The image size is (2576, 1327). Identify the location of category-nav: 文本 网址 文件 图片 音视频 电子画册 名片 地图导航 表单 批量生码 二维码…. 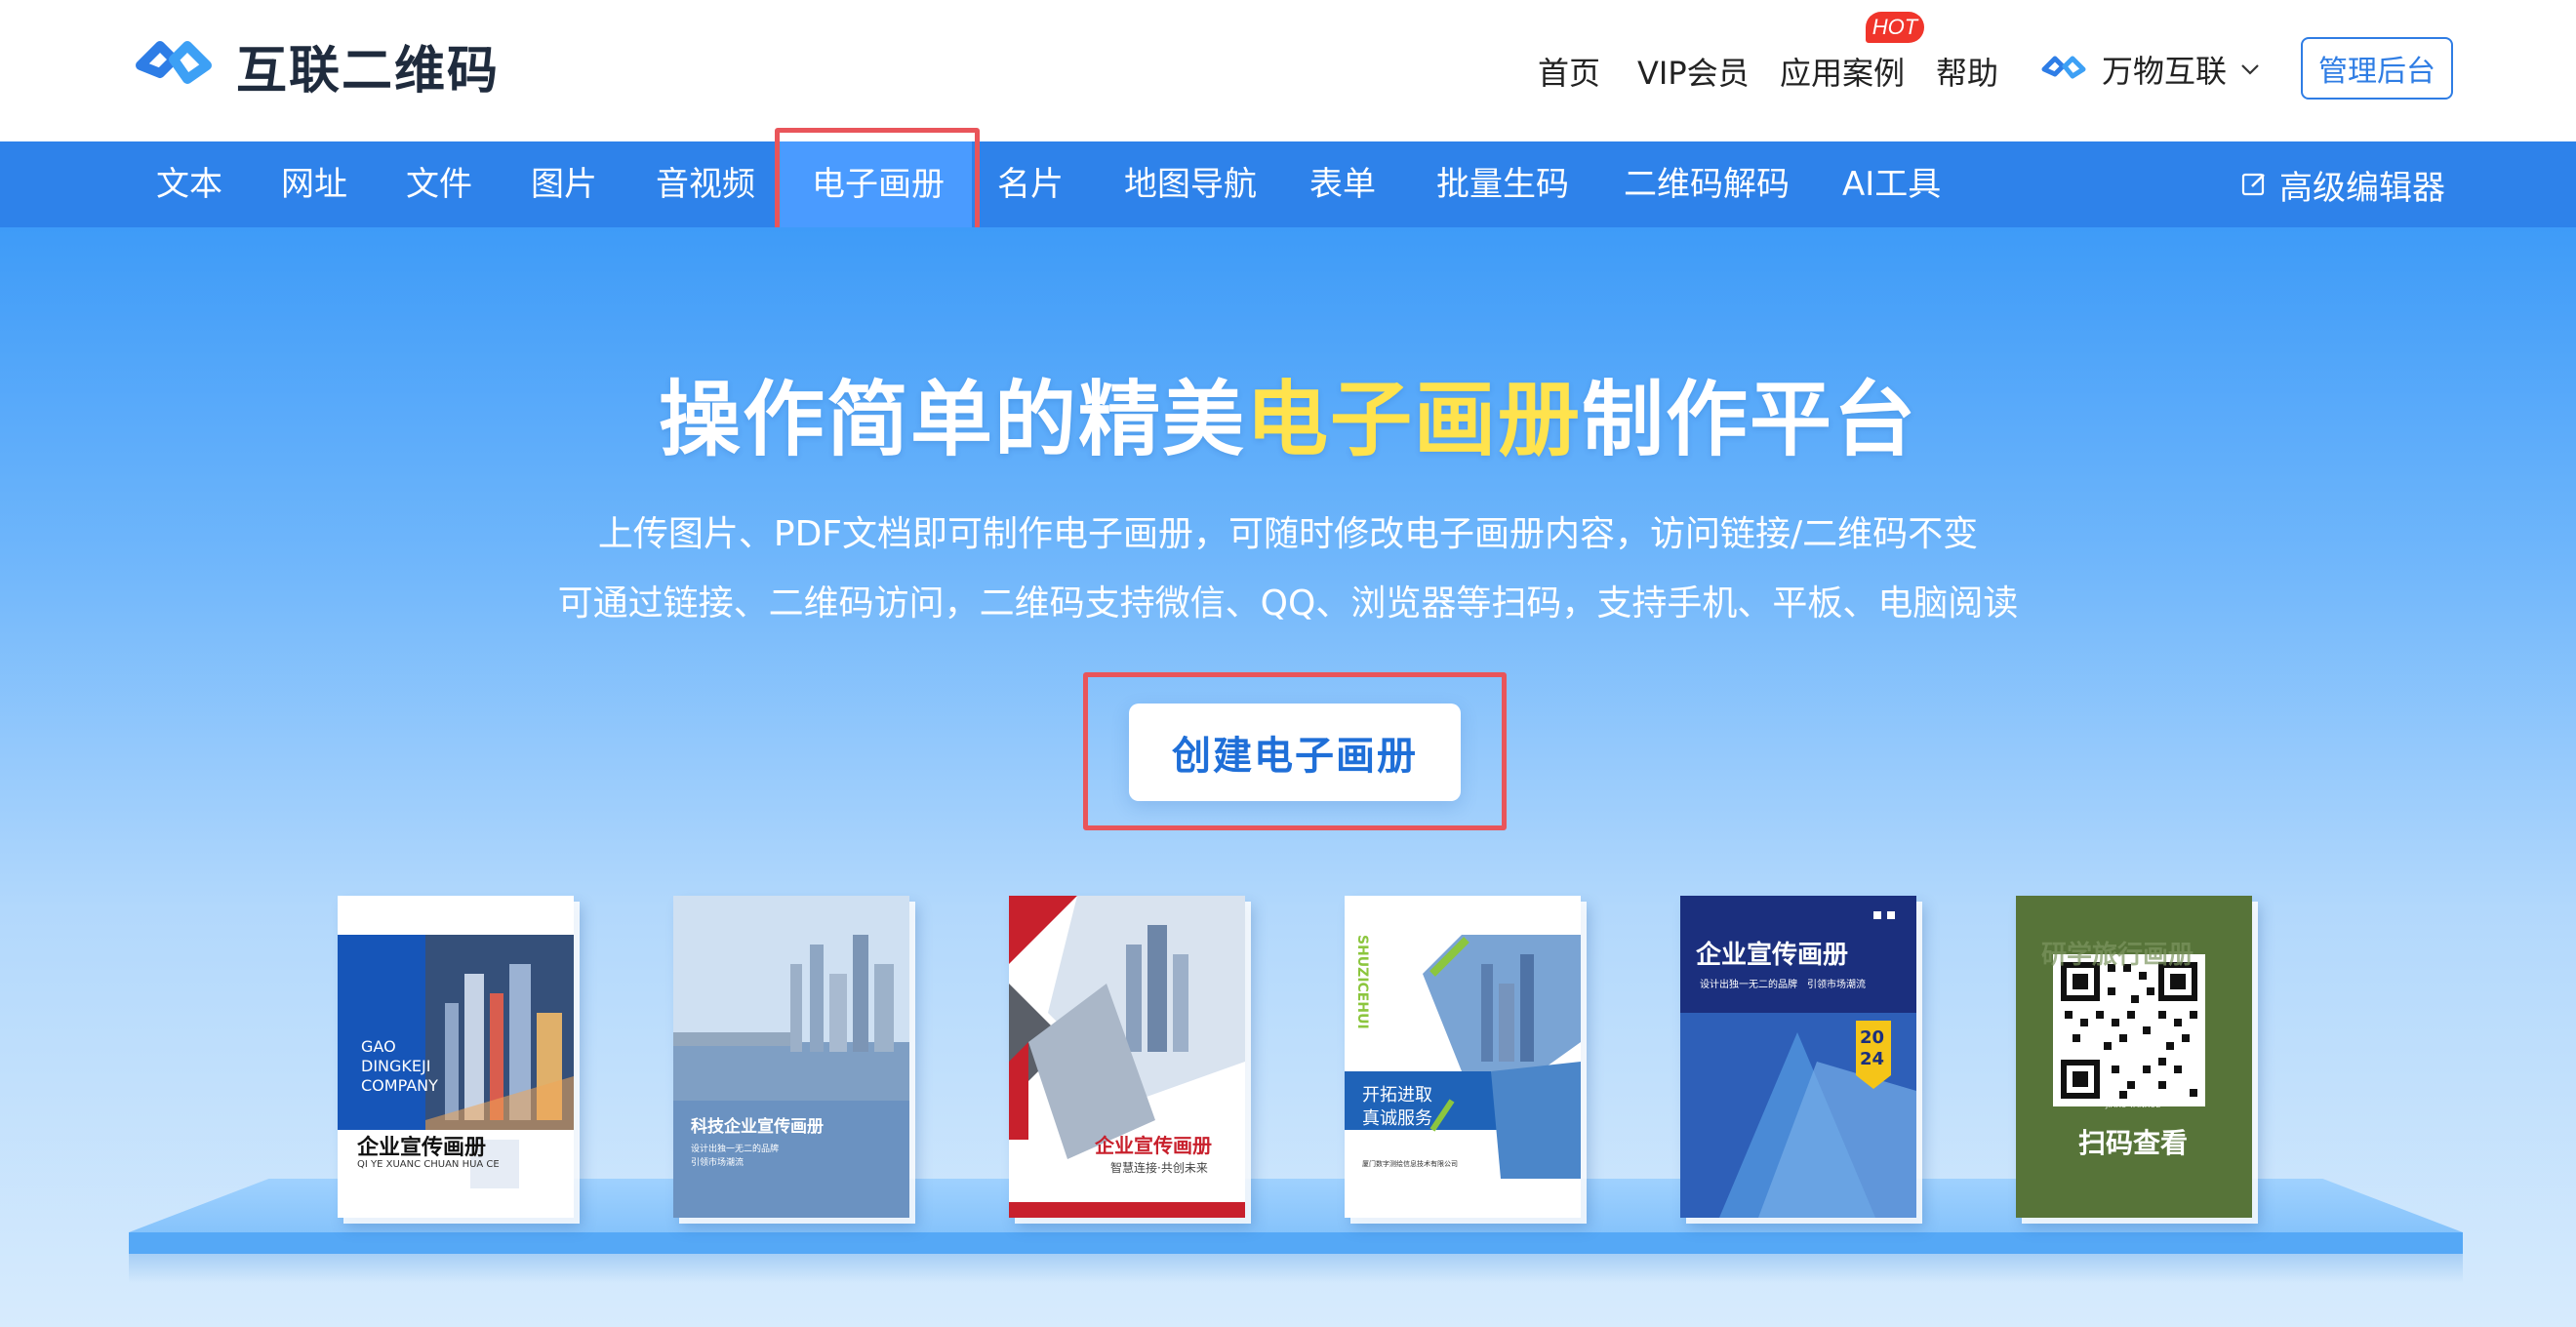
(1288, 184).